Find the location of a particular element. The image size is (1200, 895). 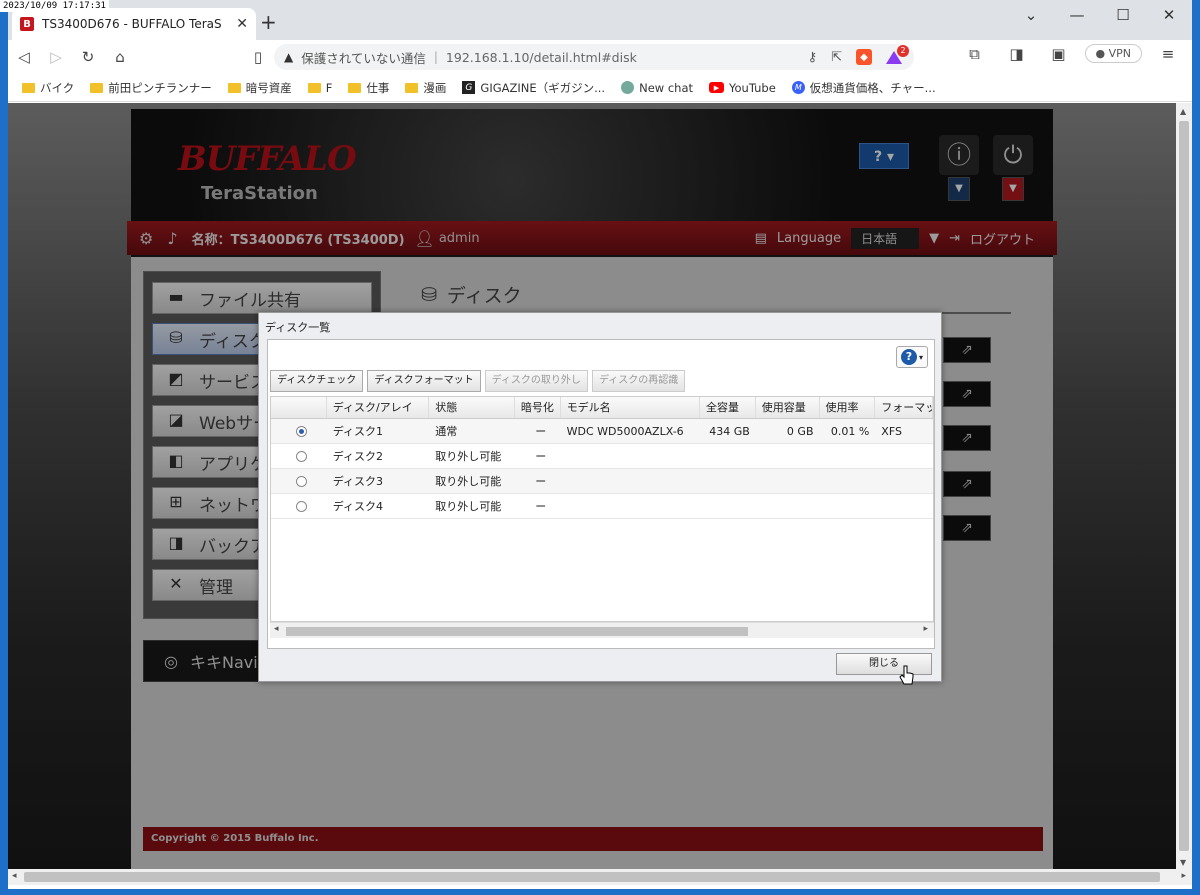

bookmark-item: New chat is located at coordinates (657, 88).